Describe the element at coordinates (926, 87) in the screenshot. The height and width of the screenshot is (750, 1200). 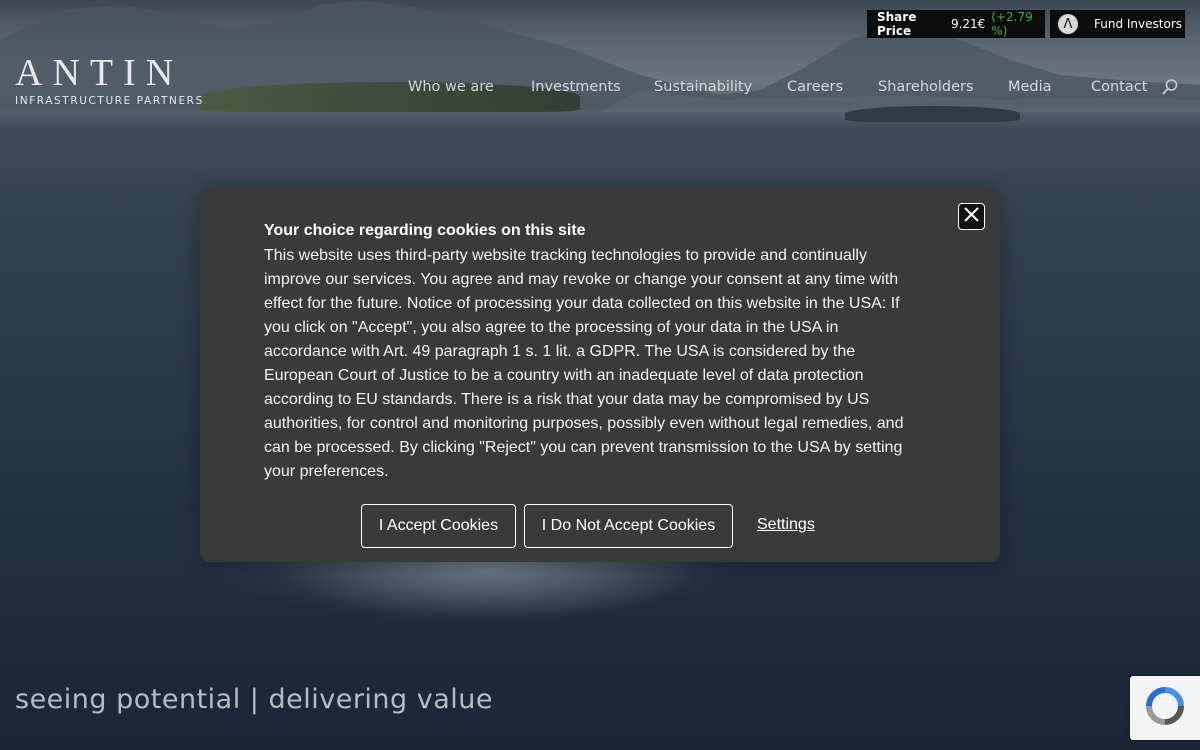
I see `nav-shareholders: Shareholders` at that location.